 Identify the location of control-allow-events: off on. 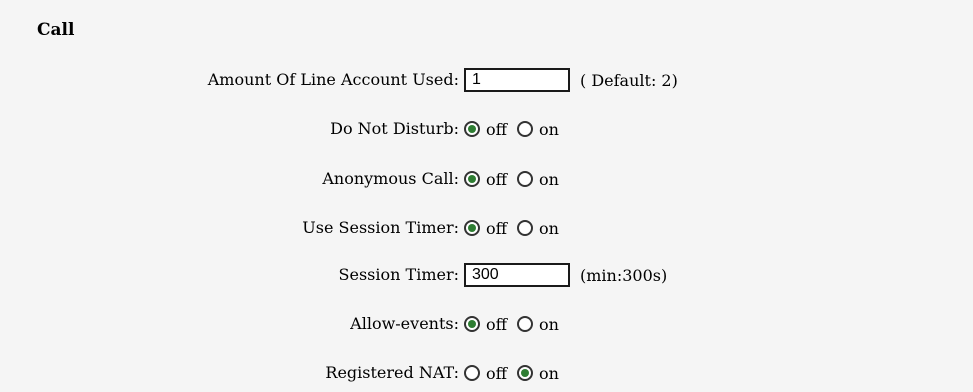
(513, 324).